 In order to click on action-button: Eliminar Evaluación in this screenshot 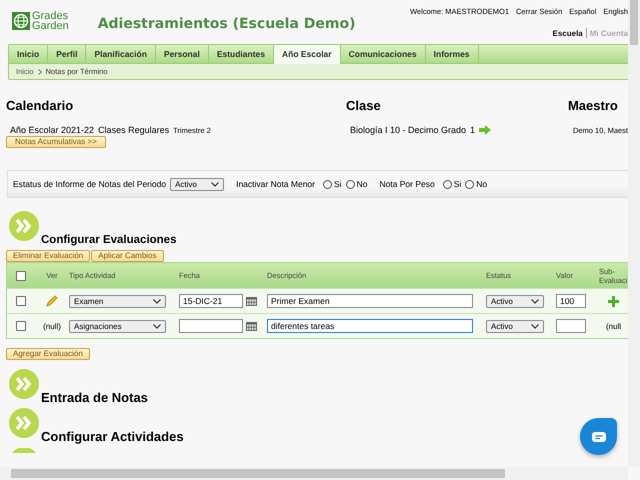, I will do `click(48, 256)`.